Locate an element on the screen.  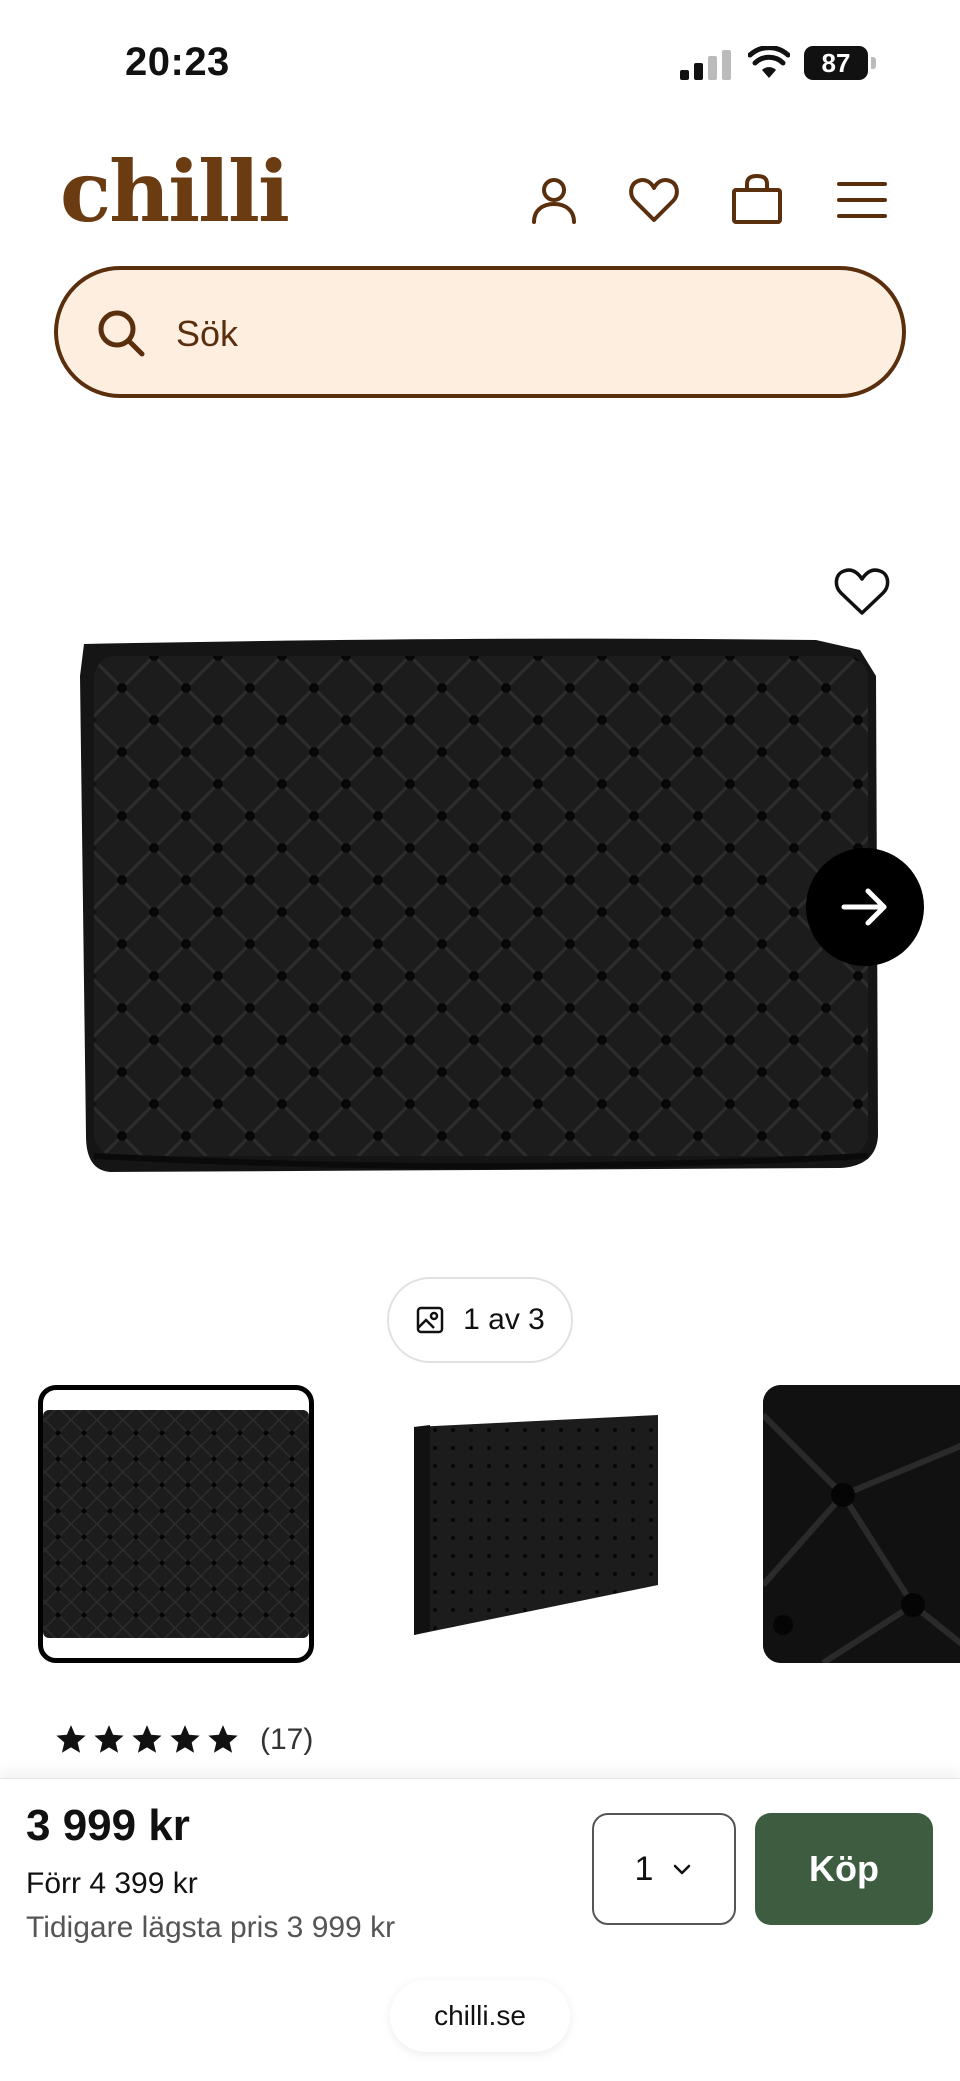
account-icon is located at coordinates (554, 200).